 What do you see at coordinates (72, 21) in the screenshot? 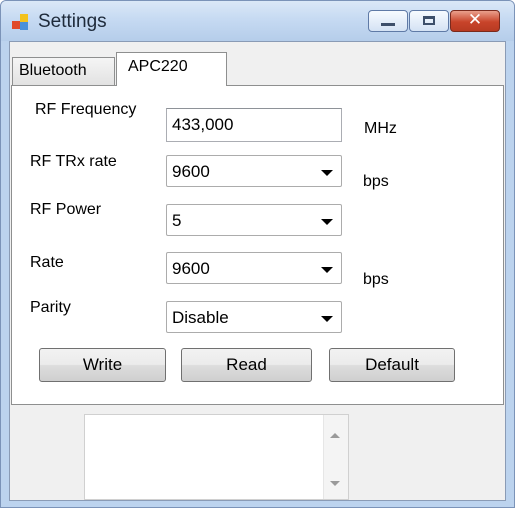
I see `window-title: Settings` at bounding box center [72, 21].